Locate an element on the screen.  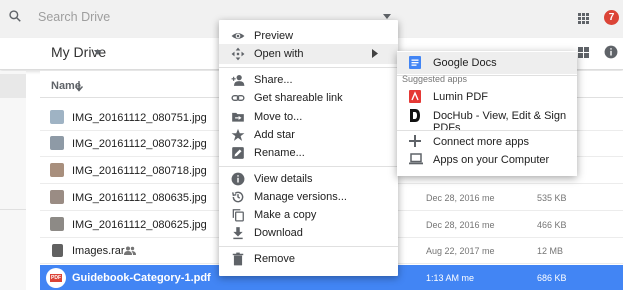
google-docs-icon is located at coordinates (415, 62).